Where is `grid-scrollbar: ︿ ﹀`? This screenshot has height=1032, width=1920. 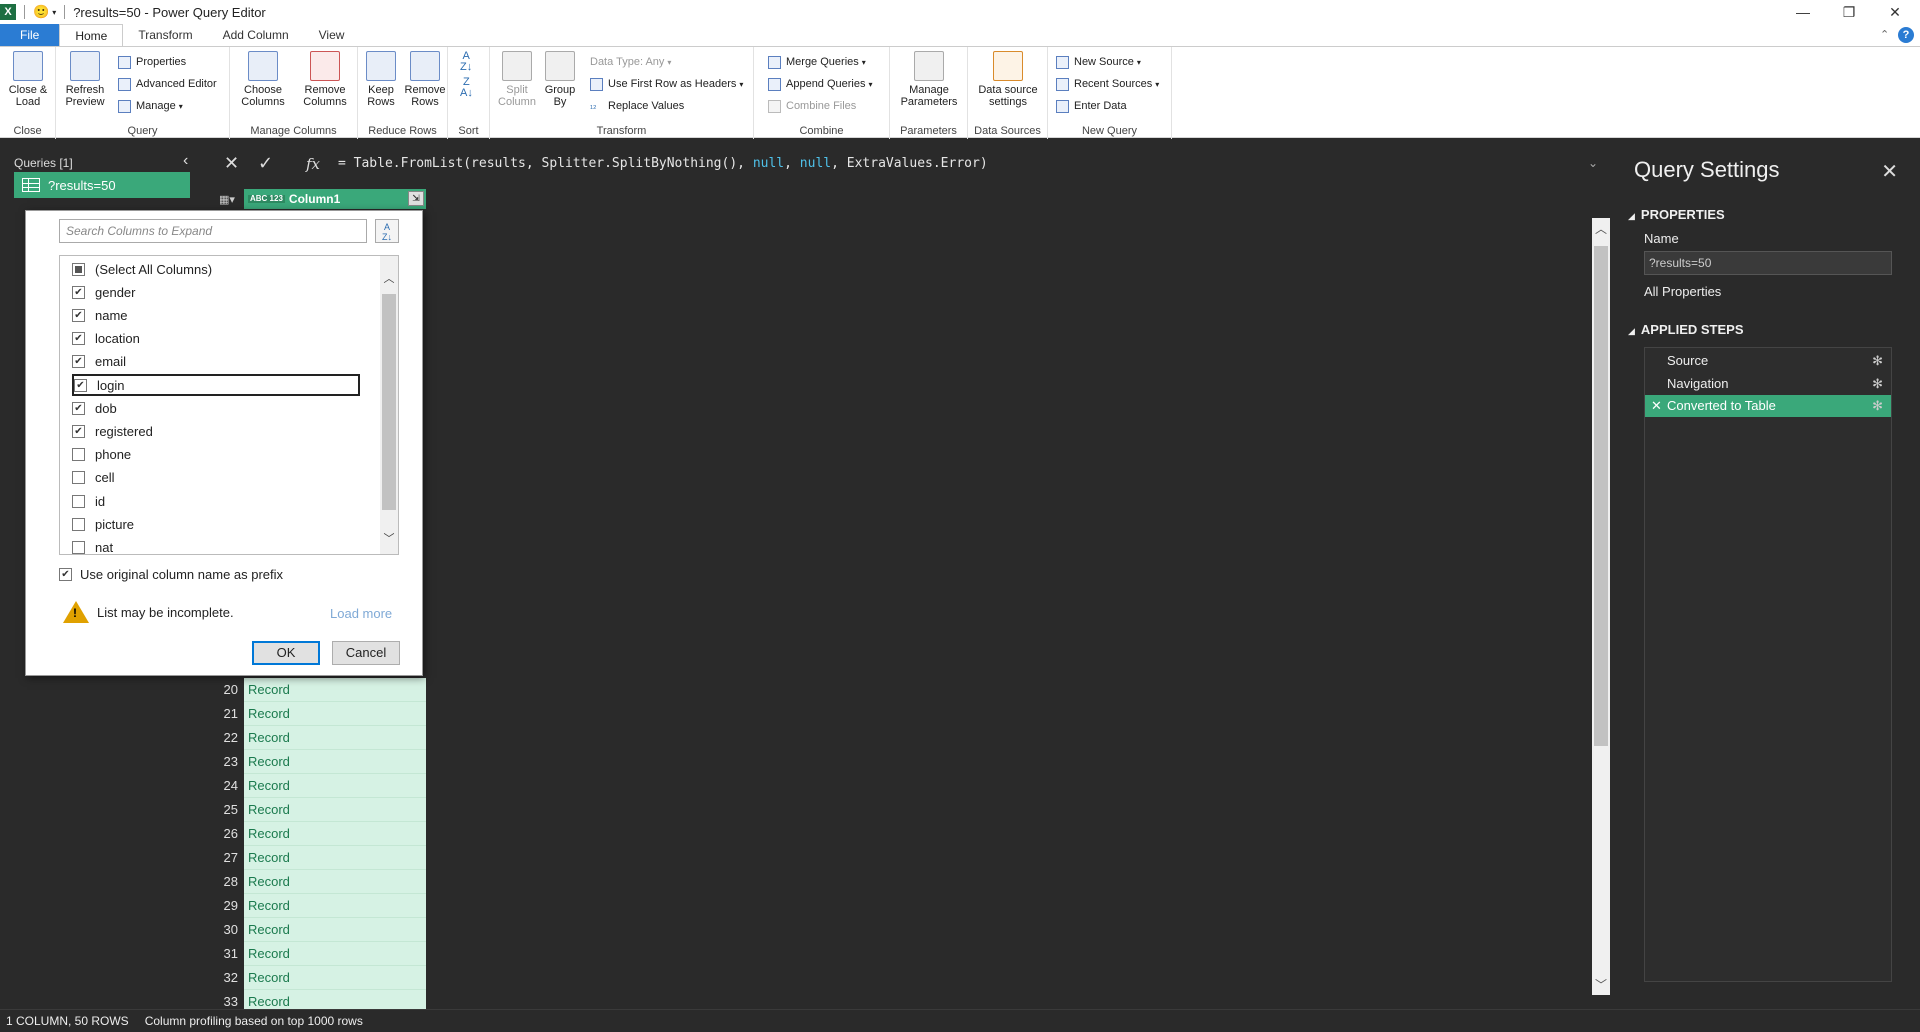
grid-scrollbar: ︿ ﹀ is located at coordinates (1601, 606).